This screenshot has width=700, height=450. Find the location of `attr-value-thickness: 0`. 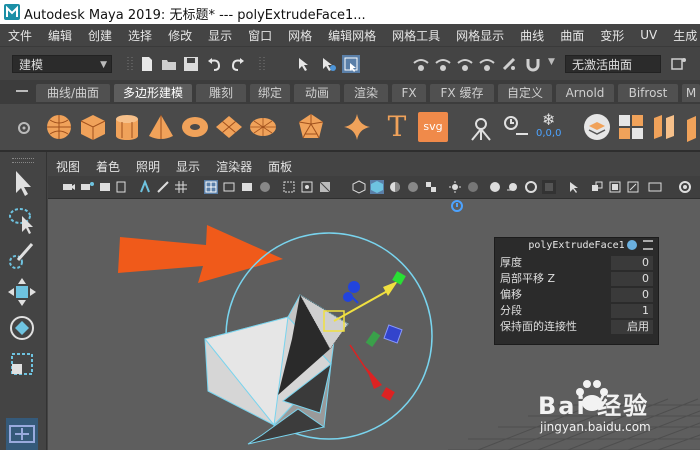

attr-value-thickness: 0 is located at coordinates (632, 263).